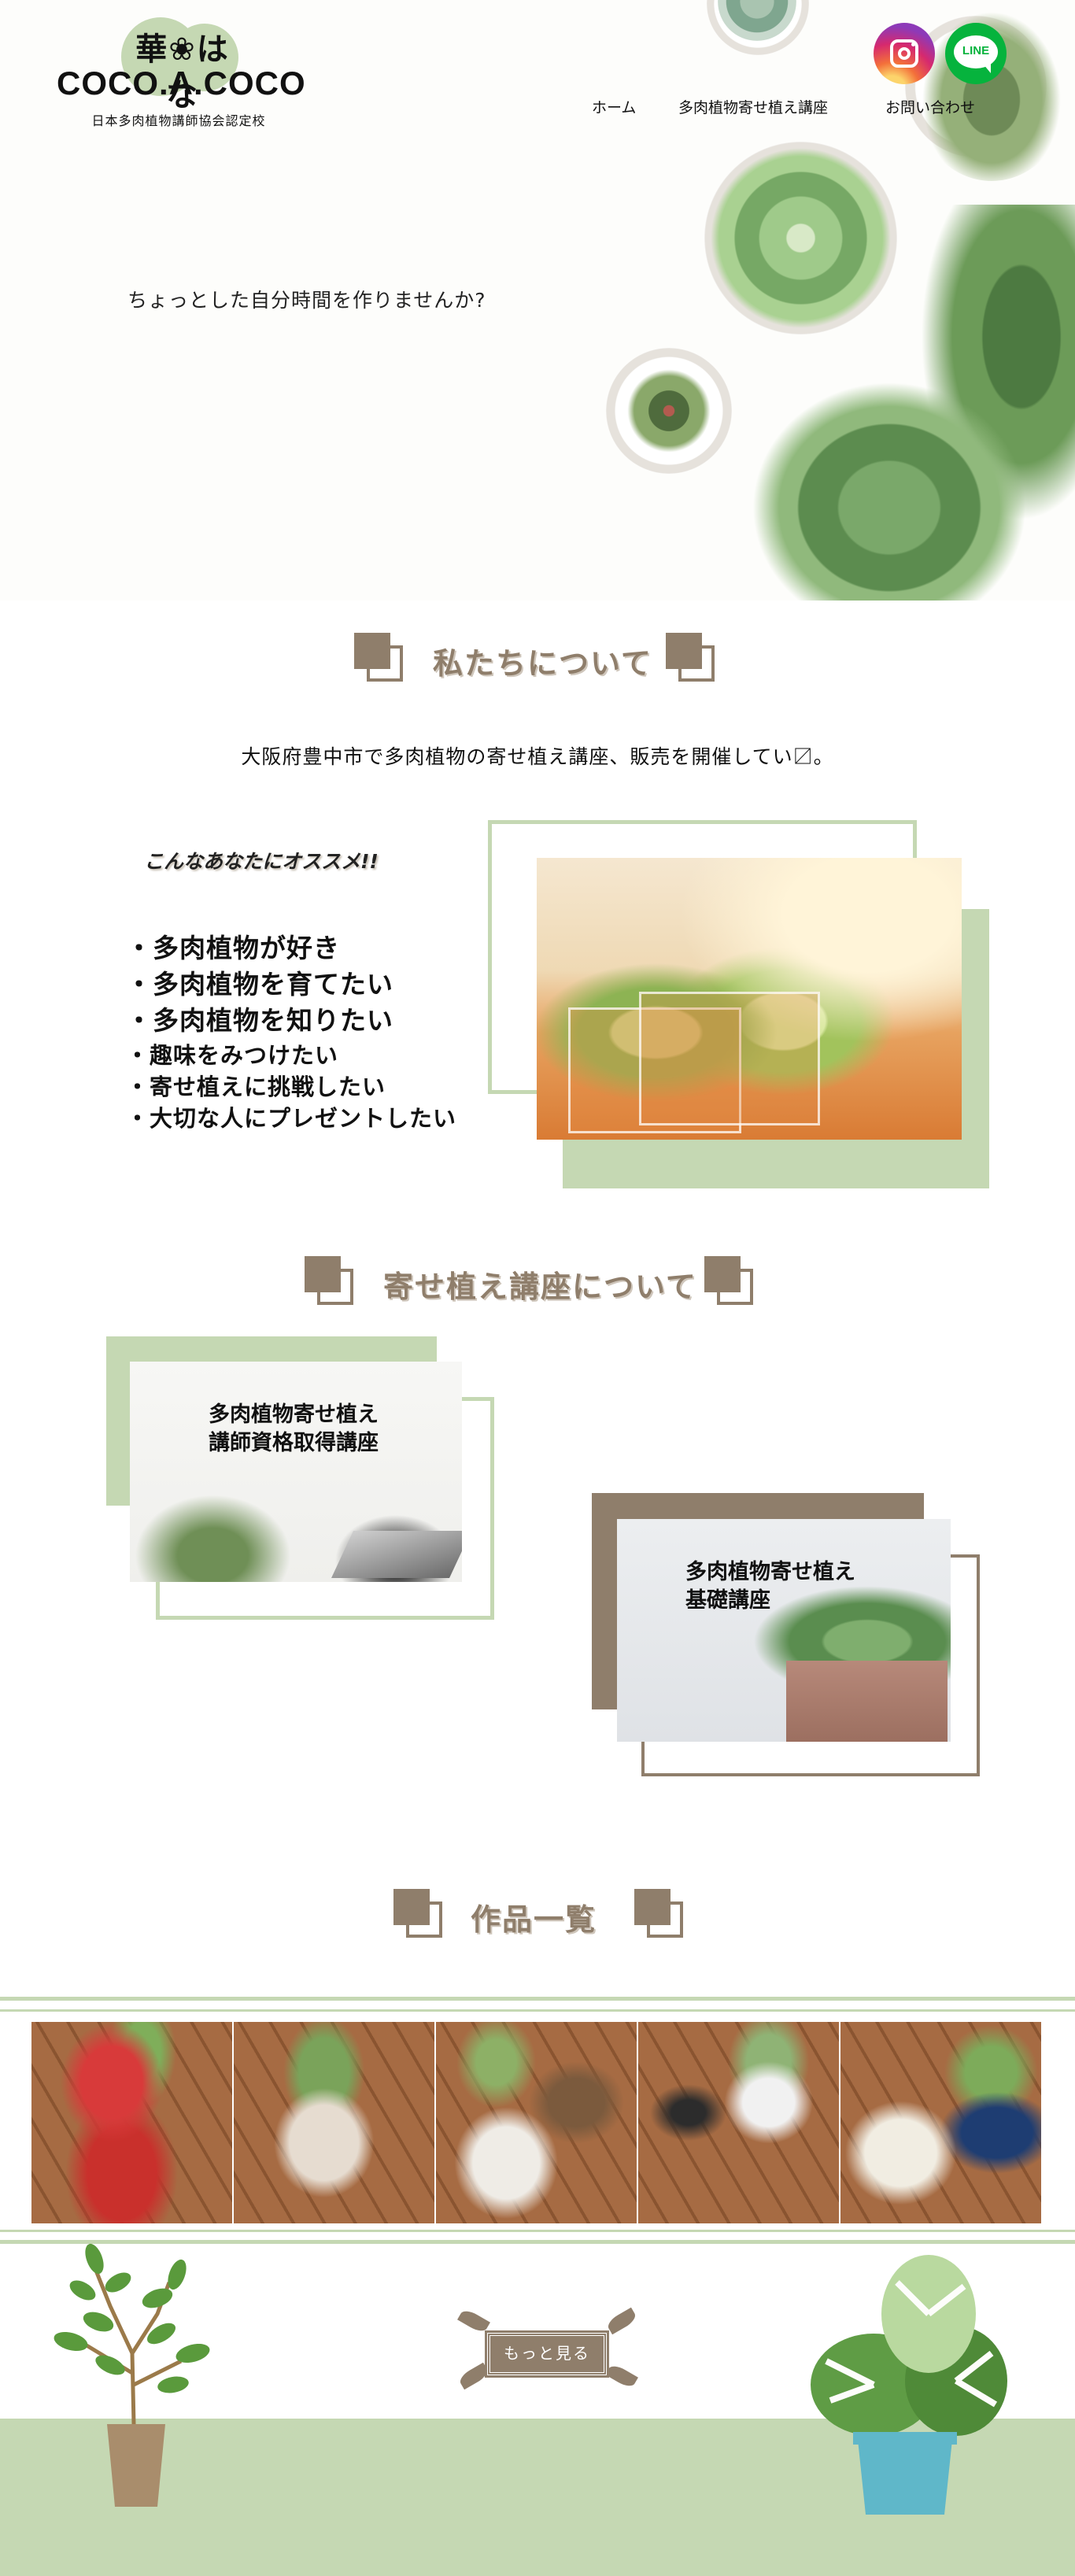  Describe the element at coordinates (296, 1472) in the screenshot. I see `course-card-instructor: 多肉植物寄せ植え 講師資格取得講座` at that location.